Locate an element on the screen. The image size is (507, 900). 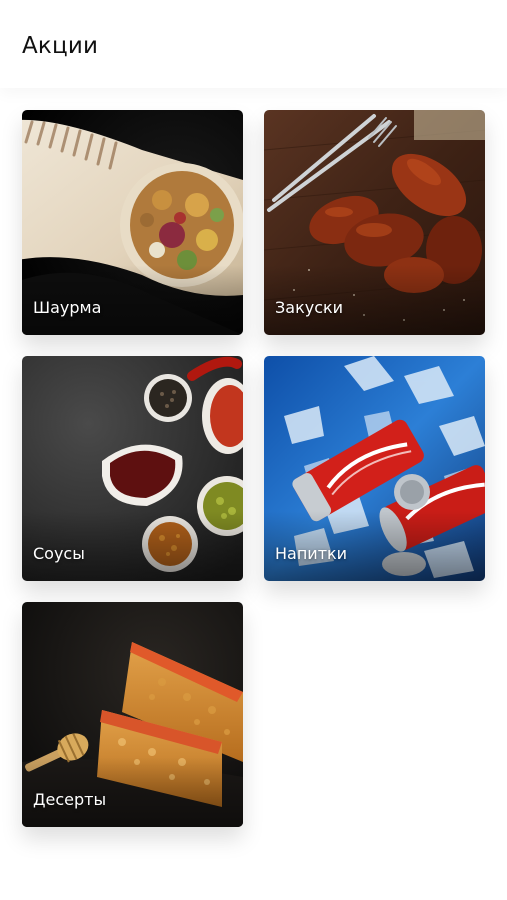
category-label: Десерты is located at coordinates (70, 799).